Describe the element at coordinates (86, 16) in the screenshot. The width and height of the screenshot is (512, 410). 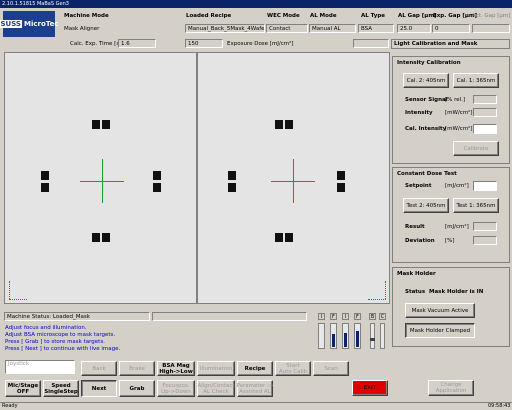
I see `machine-mode-label: Machine Mode` at that location.